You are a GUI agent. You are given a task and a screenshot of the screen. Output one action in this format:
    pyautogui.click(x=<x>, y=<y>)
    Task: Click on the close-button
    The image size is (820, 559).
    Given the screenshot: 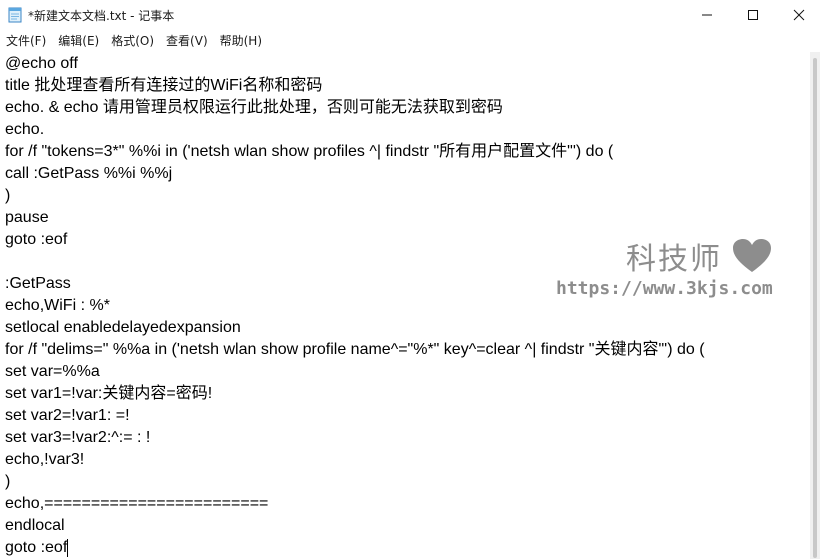 What is the action you would take?
    pyautogui.click(x=798, y=15)
    